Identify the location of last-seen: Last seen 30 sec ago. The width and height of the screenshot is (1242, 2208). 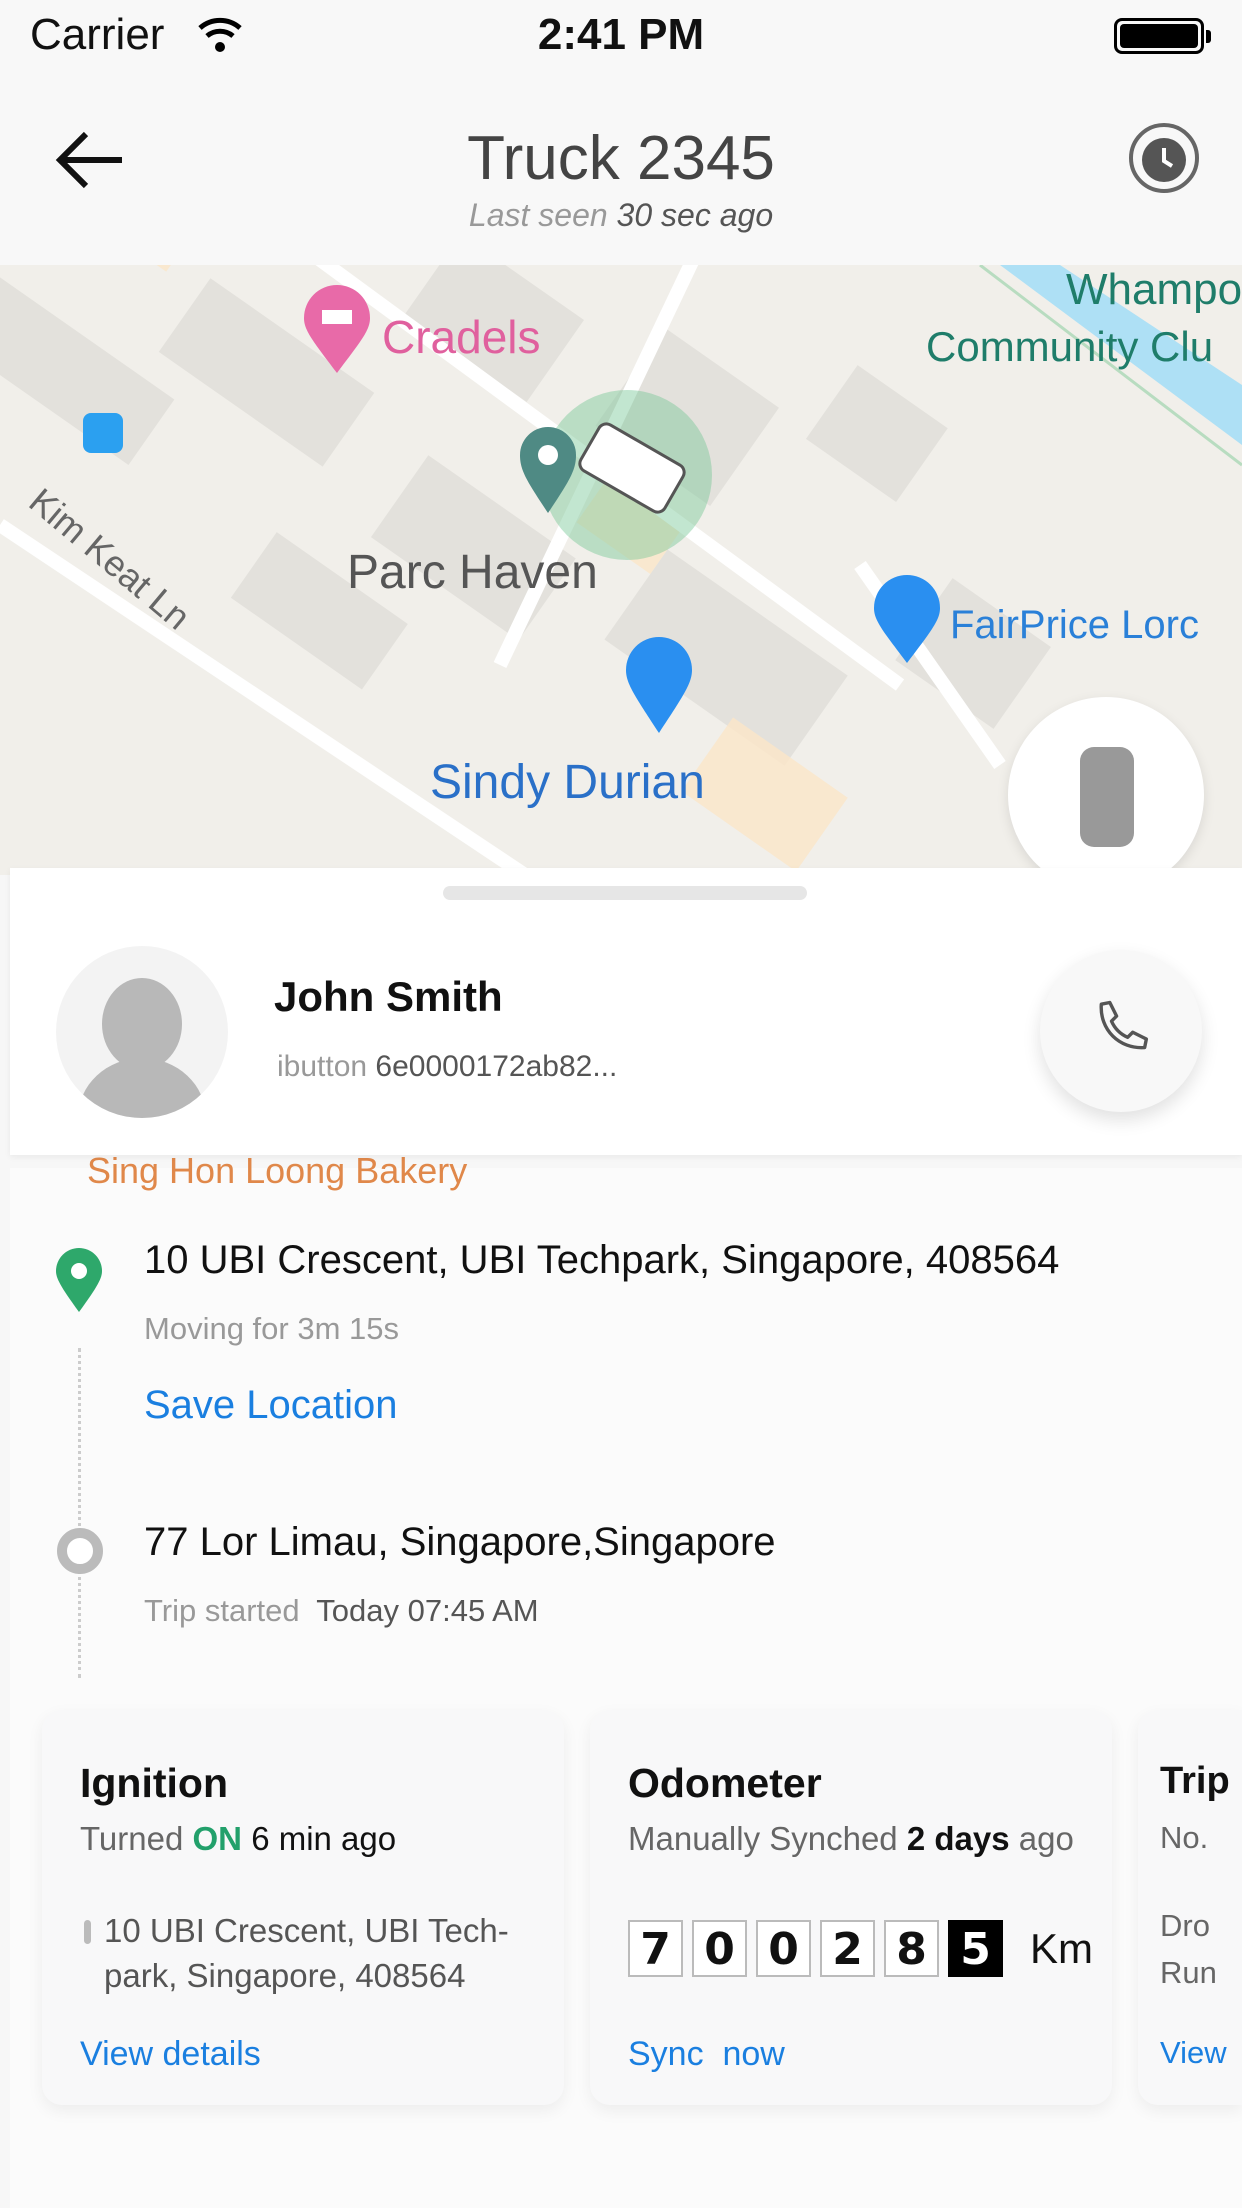
(621, 215).